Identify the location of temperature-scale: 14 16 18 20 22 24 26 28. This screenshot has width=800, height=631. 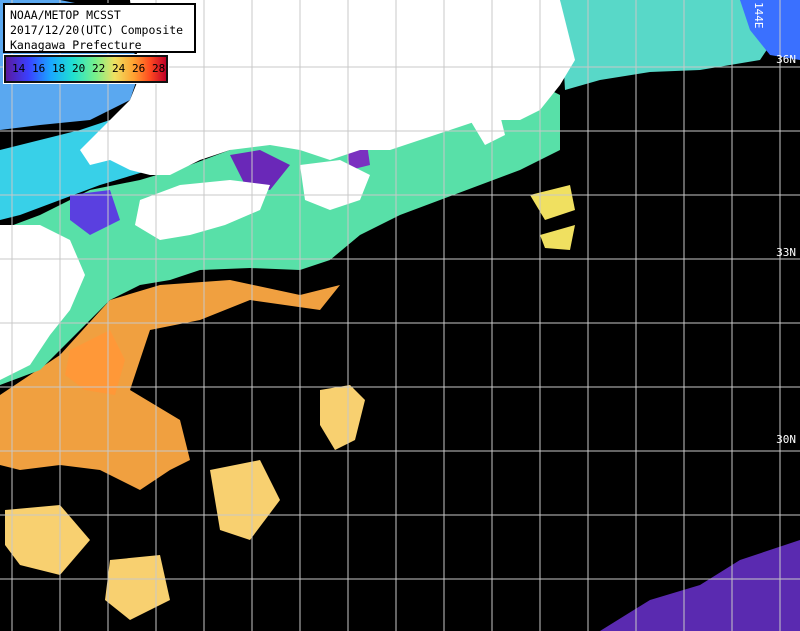
(86, 69).